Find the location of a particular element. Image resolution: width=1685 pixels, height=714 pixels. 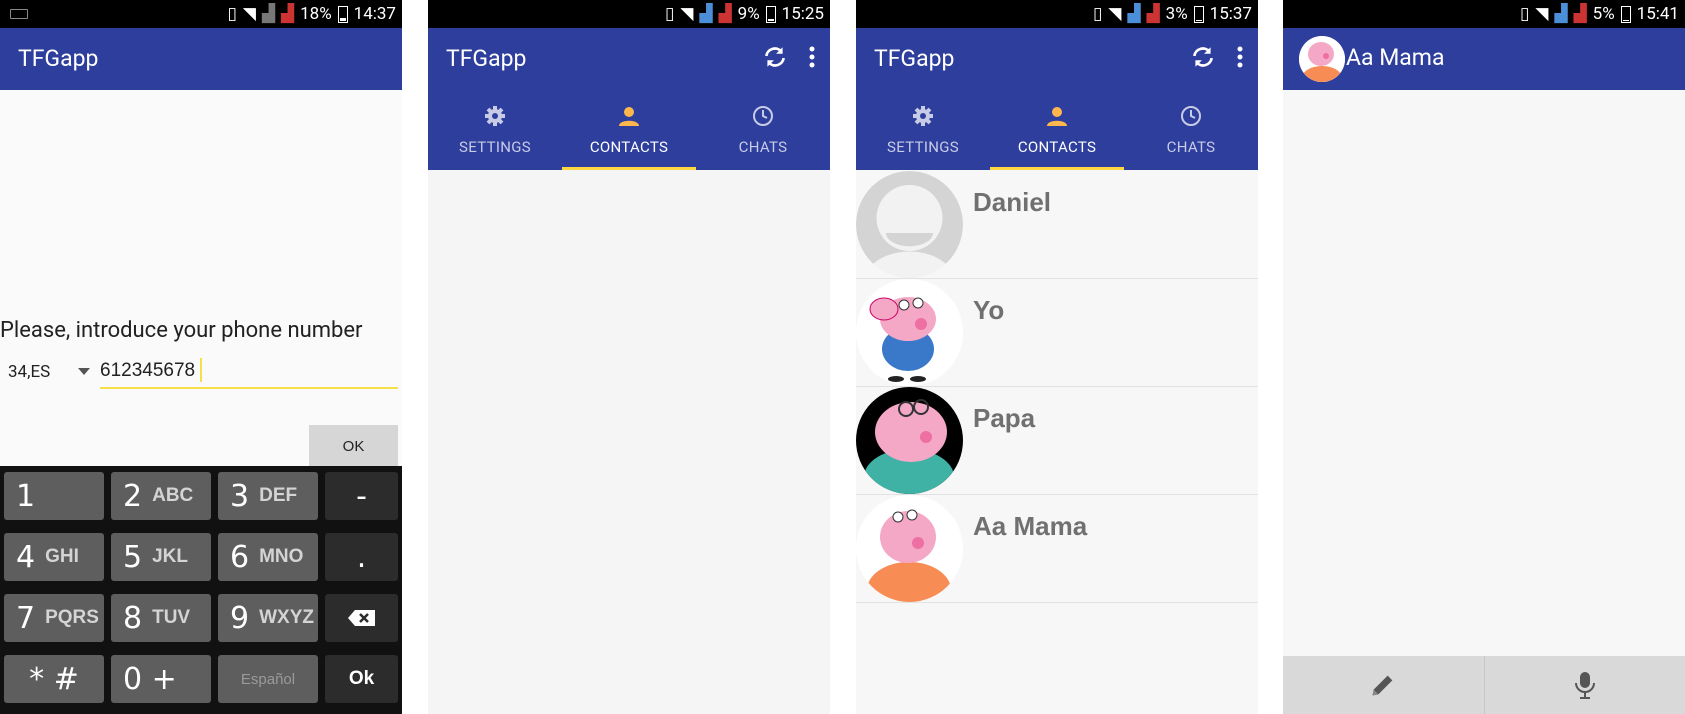

contact-row: Aa Mama is located at coordinates (1057, 549).